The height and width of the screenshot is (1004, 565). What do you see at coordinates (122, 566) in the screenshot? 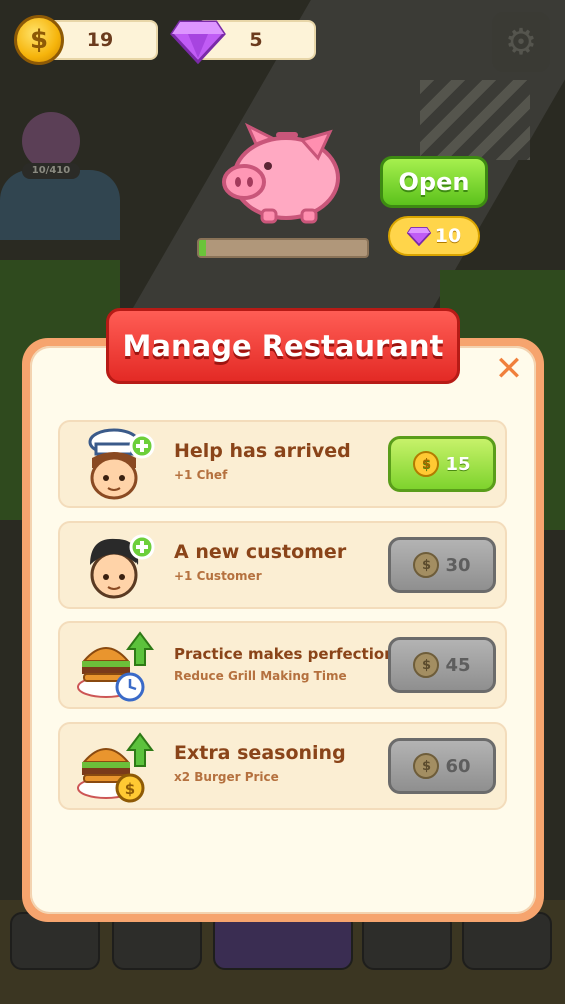
I see `customer-icon` at bounding box center [122, 566].